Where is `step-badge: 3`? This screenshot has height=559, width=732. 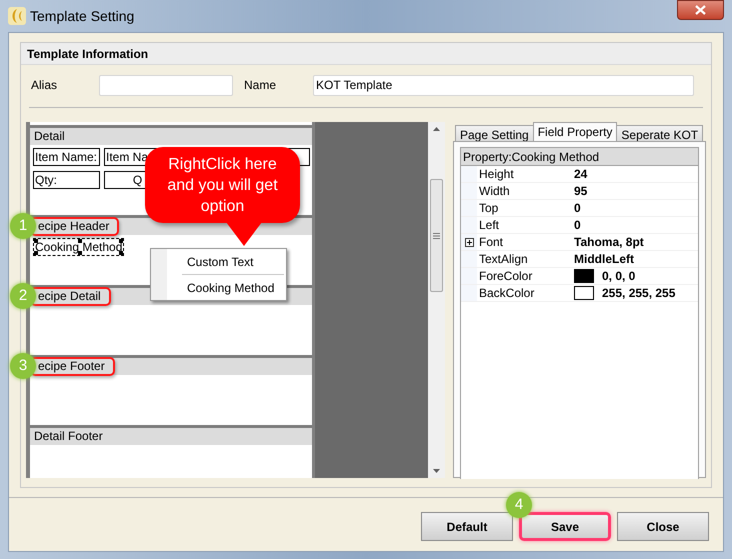 step-badge: 3 is located at coordinates (23, 366).